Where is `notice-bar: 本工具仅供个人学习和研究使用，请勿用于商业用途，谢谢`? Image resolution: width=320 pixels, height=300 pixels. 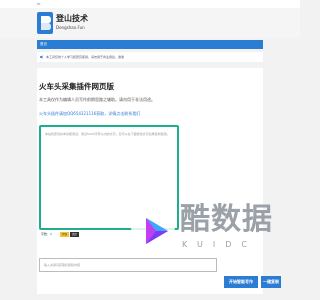 notice-bar: 本工具仅供个人学习和研究使用，请勿用于商业用途，谢谢 is located at coordinates (150, 57).